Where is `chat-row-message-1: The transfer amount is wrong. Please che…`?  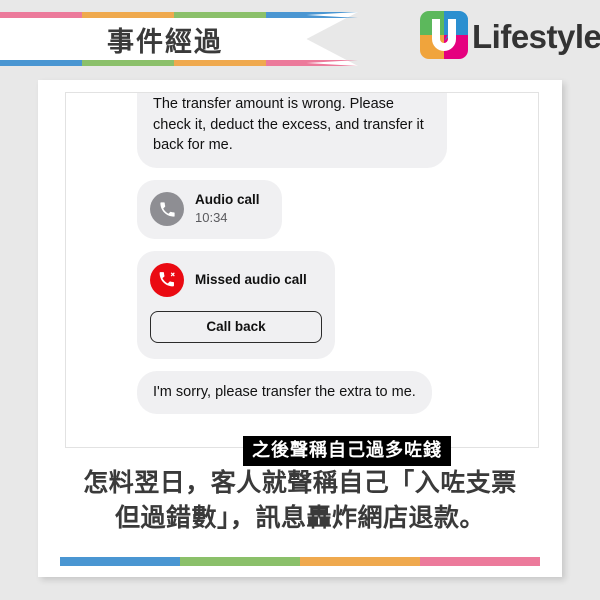
chat-row-message-1: The transfer amount is wrong. Please che… is located at coordinates (302, 130).